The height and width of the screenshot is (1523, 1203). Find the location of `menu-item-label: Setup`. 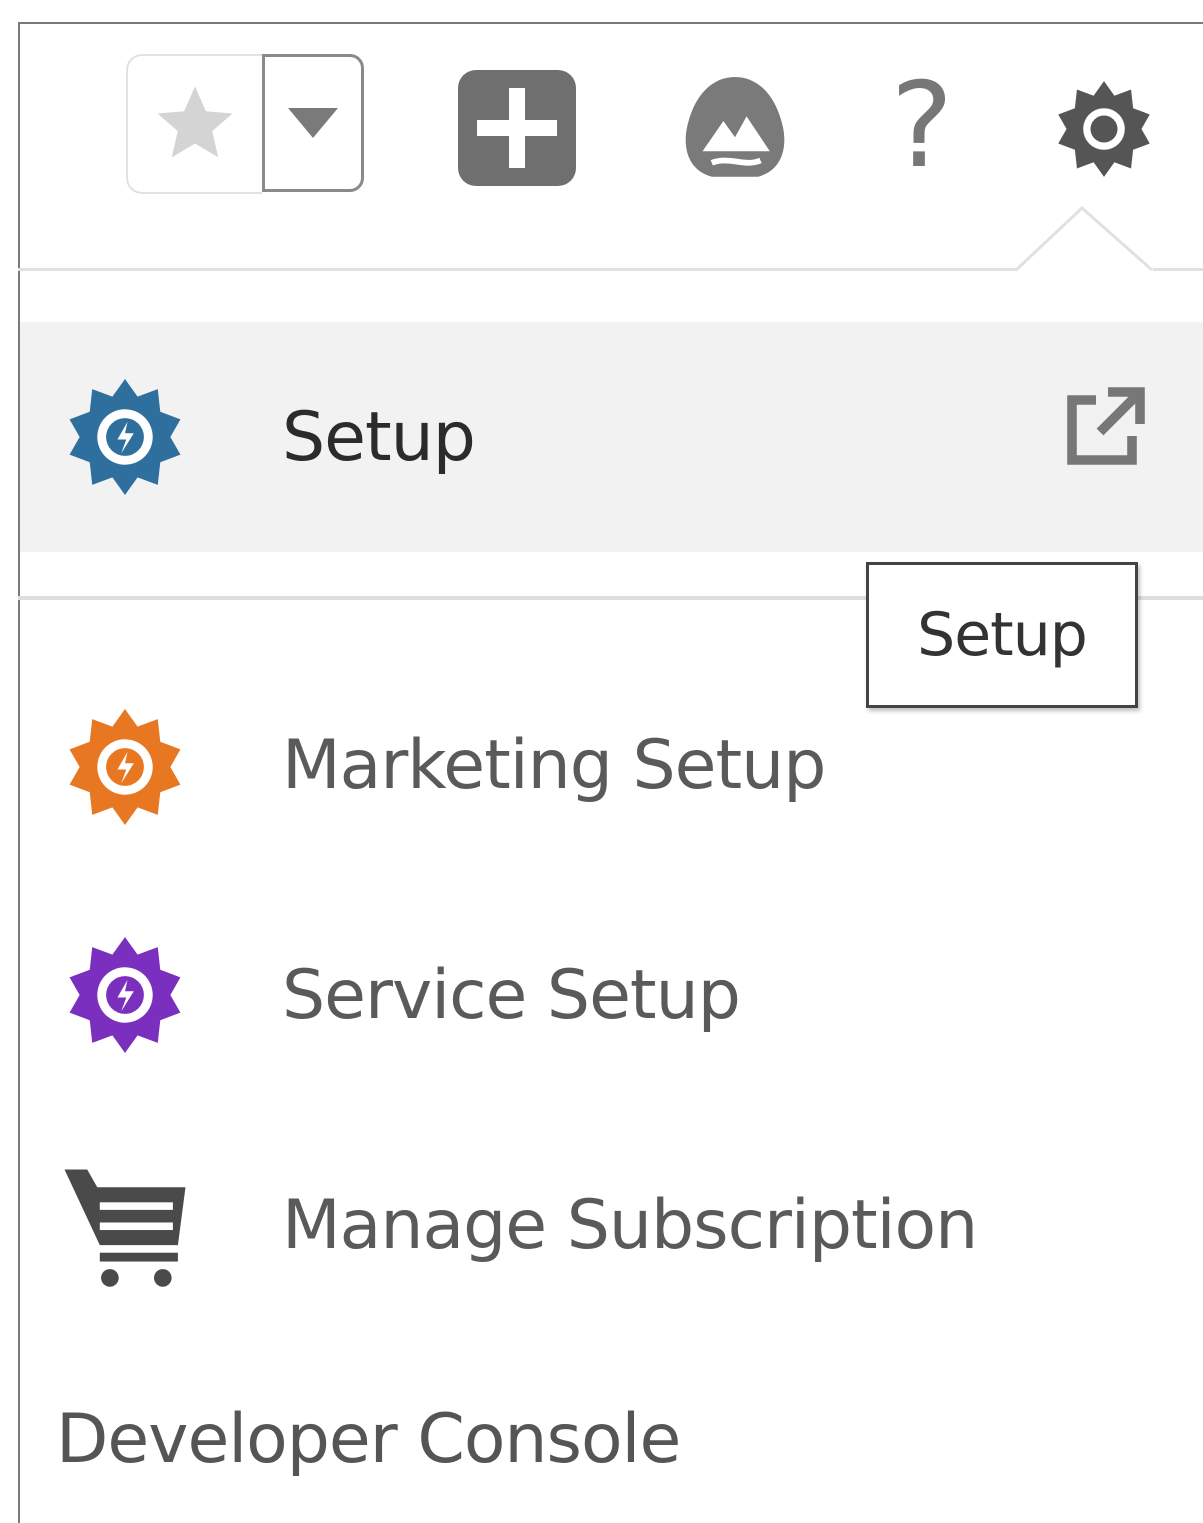

menu-item-label: Setup is located at coordinates (379, 437).